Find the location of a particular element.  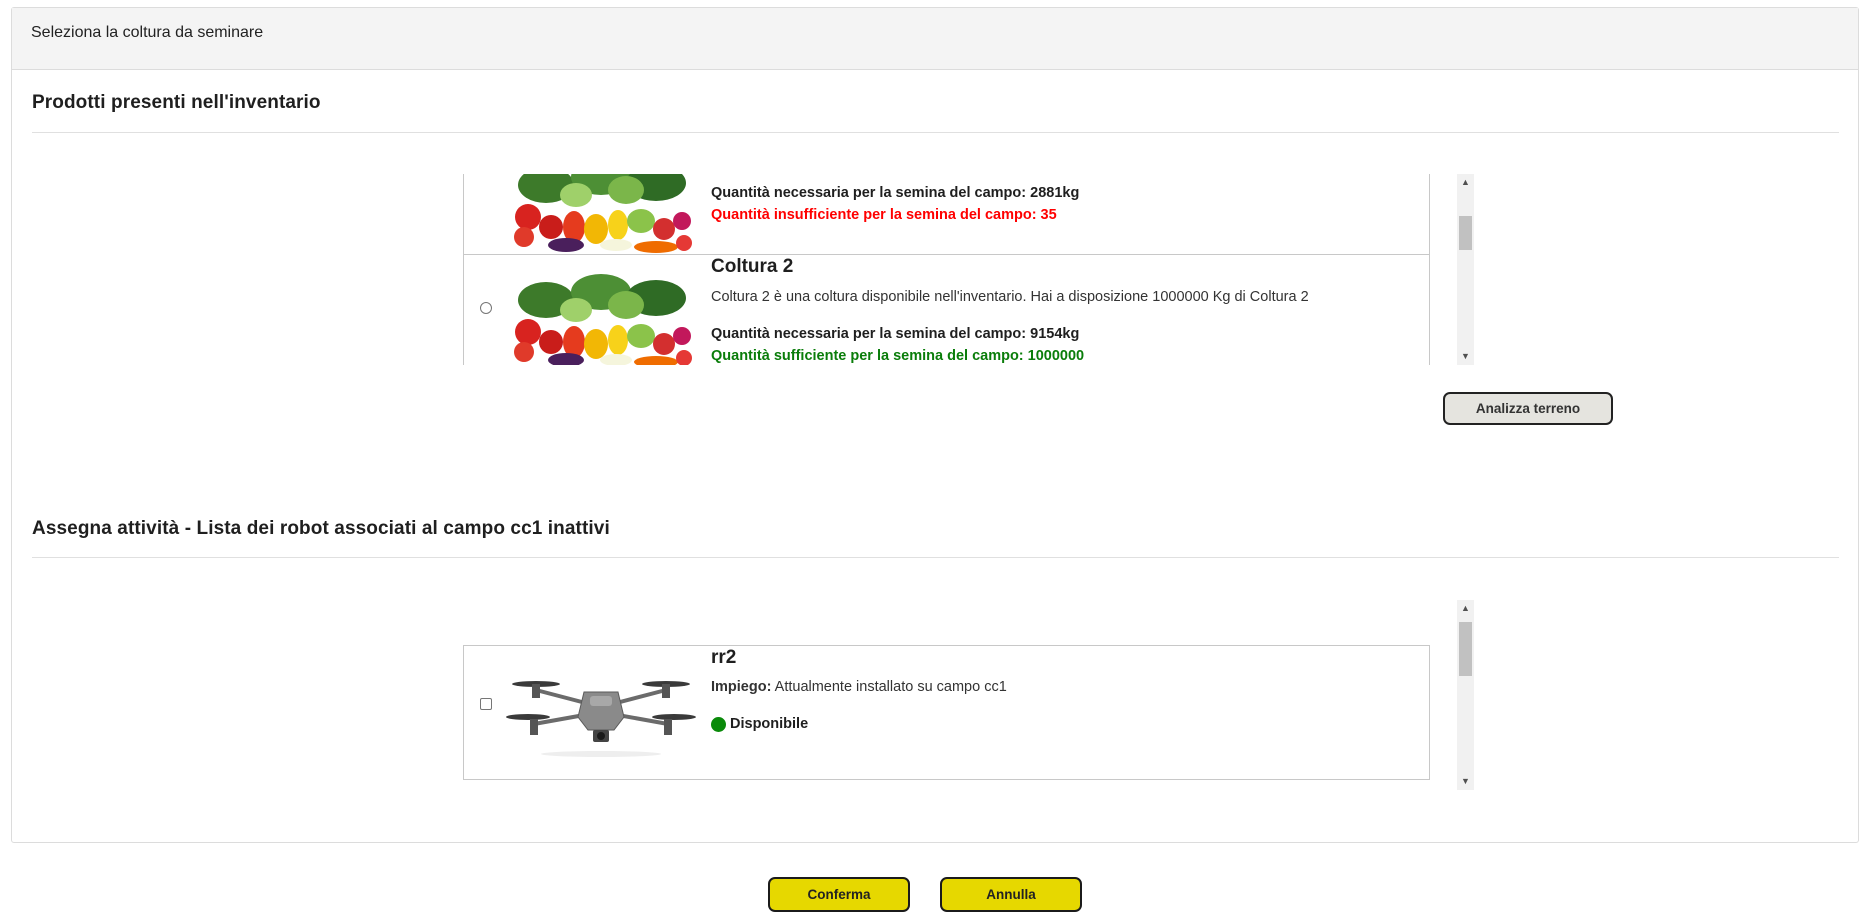

drone-image is located at coordinates (601, 712).